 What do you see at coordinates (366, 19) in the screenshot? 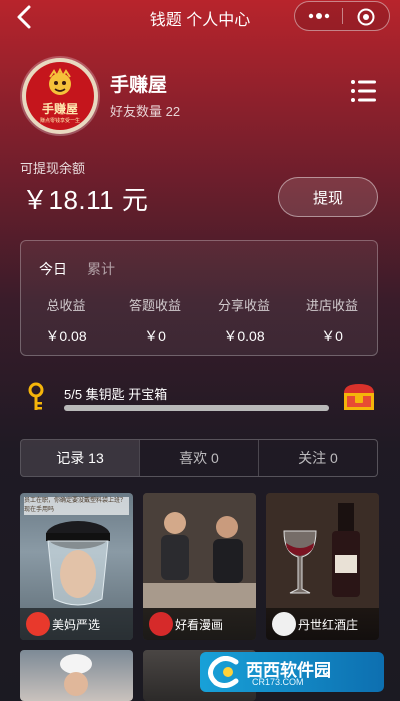
I see `close-mini-program-icon` at bounding box center [366, 19].